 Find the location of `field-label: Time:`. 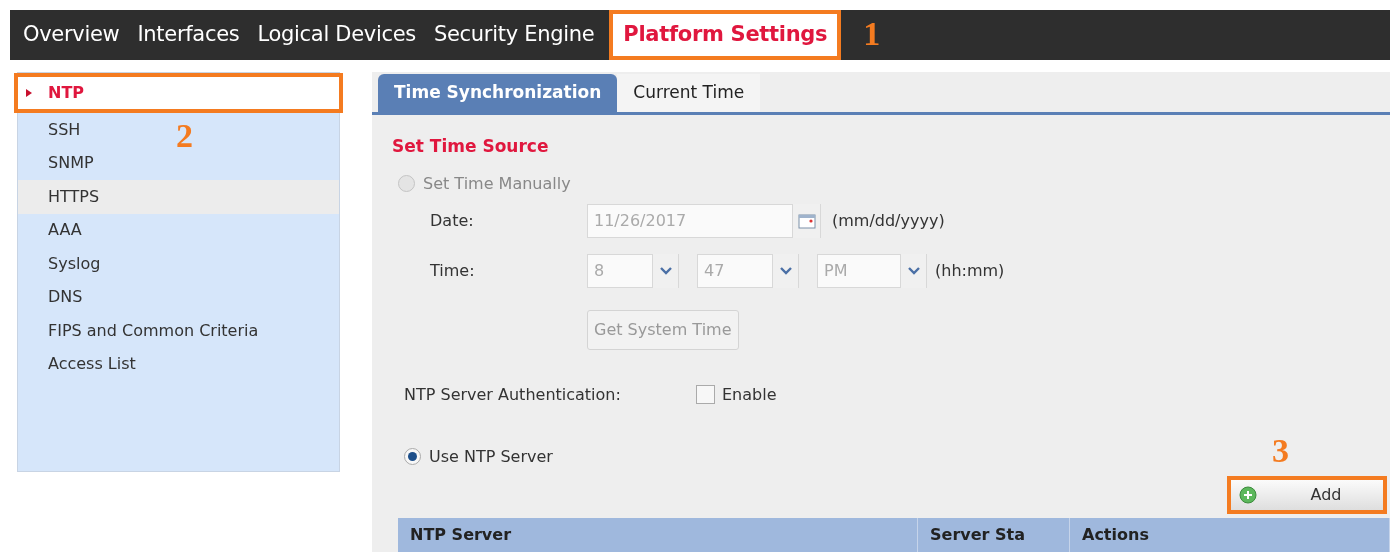

field-label: Time: is located at coordinates (453, 270).